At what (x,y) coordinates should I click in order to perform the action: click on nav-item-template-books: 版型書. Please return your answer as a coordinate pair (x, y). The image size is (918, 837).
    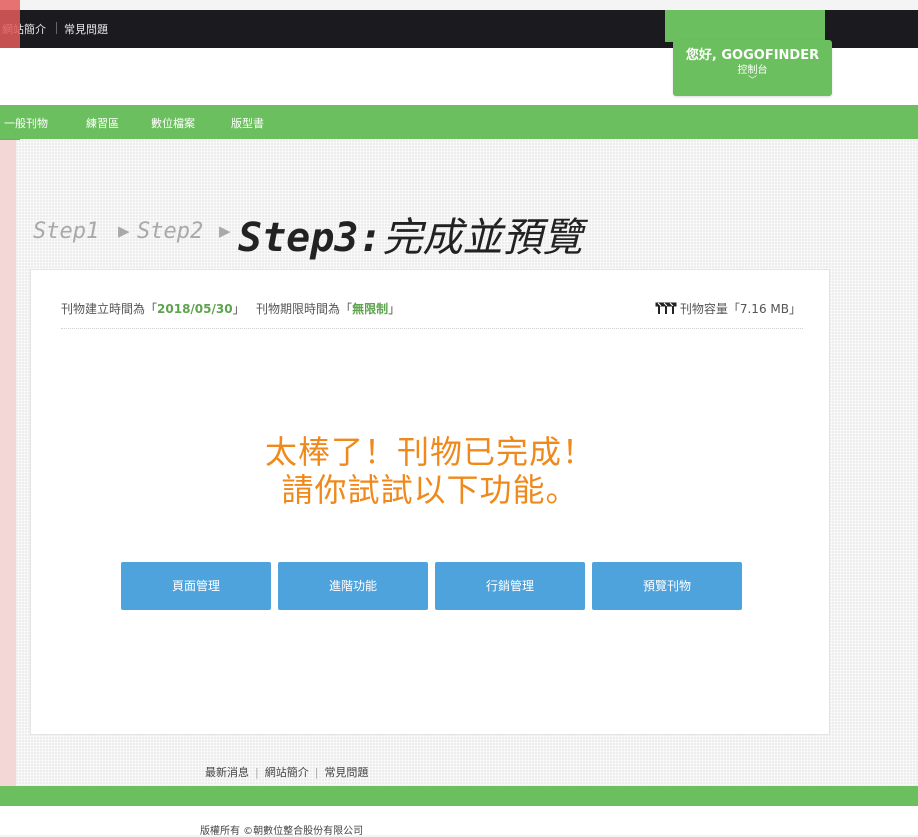
    Looking at the image, I should click on (247, 123).